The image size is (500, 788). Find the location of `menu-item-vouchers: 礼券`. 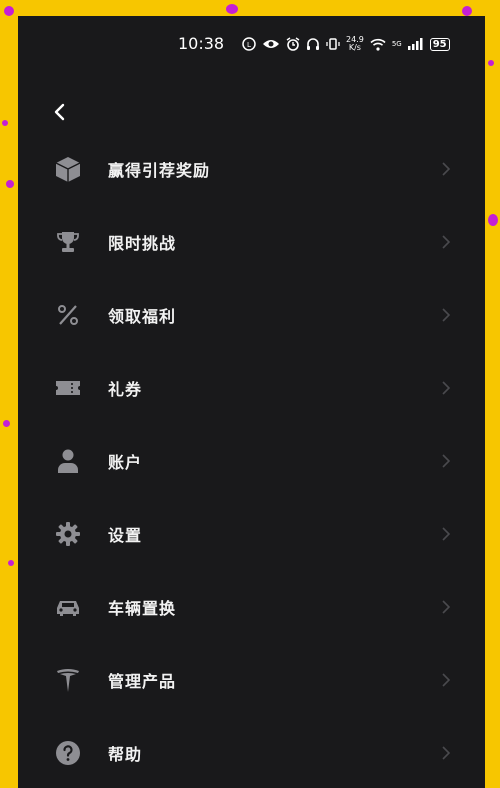

menu-item-vouchers: 礼券 is located at coordinates (251, 387).